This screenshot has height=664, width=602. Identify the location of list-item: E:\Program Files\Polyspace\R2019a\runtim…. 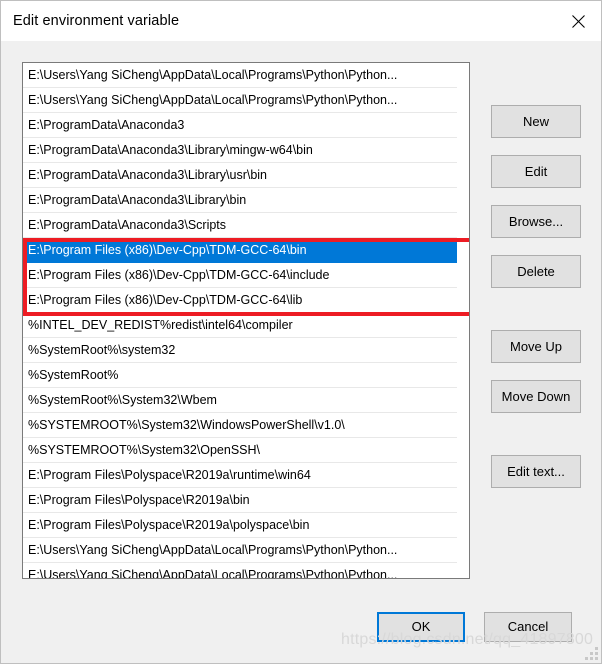
(240, 475).